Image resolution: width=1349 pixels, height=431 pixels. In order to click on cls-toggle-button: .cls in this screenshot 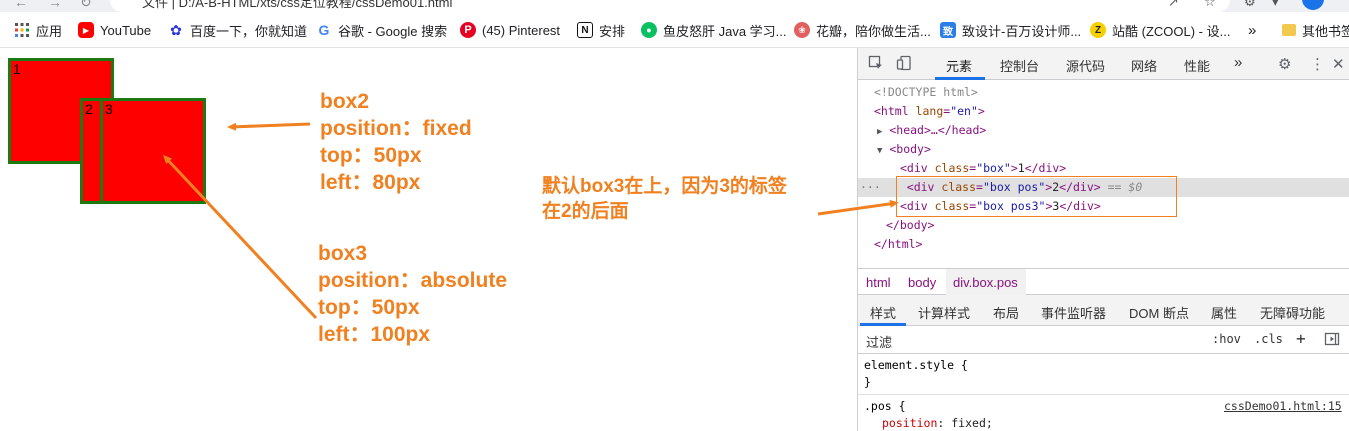, I will do `click(1268, 339)`.